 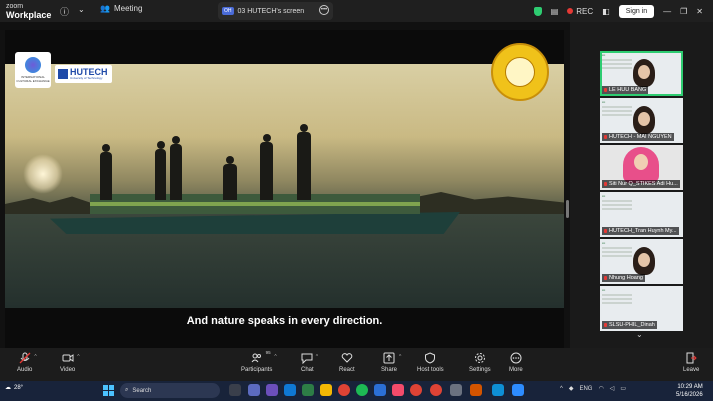 I want to click on chat-button: Chat ^, so click(x=309, y=362).